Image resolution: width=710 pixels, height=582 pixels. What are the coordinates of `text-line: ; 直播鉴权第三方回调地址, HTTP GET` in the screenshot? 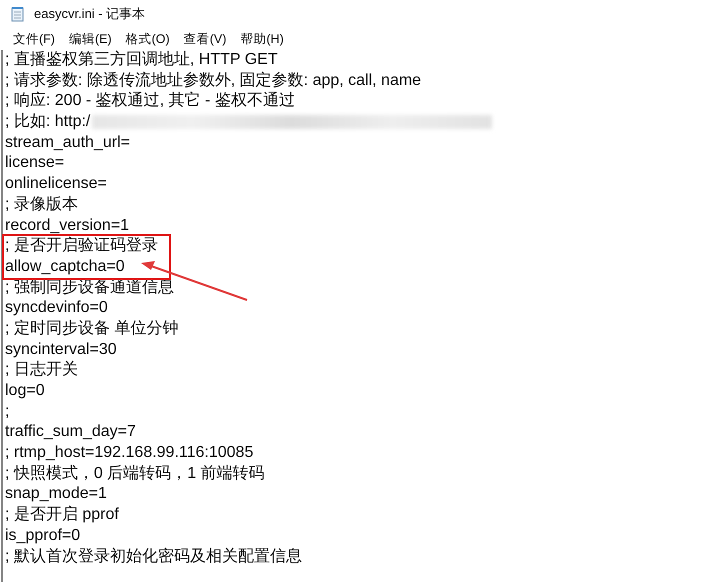 It's located at (141, 60).